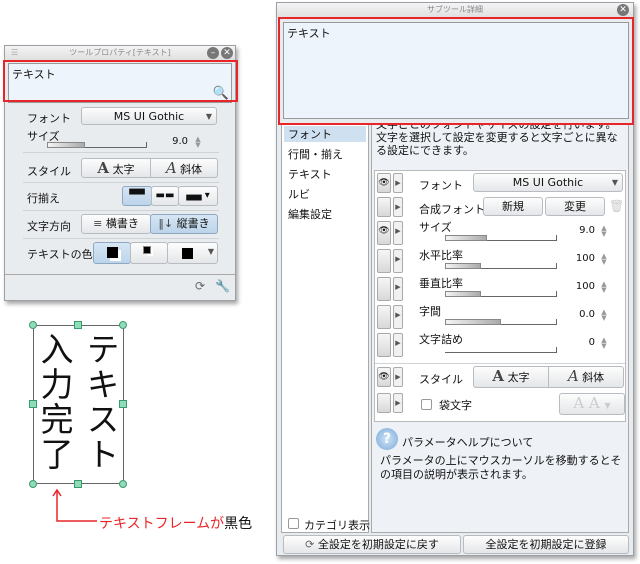 This screenshot has height=564, width=640. Describe the element at coordinates (120, 53) in the screenshot. I see `tool-property-titlebar: ☰ ツールプロパティ[テキスト] – ✕` at that location.